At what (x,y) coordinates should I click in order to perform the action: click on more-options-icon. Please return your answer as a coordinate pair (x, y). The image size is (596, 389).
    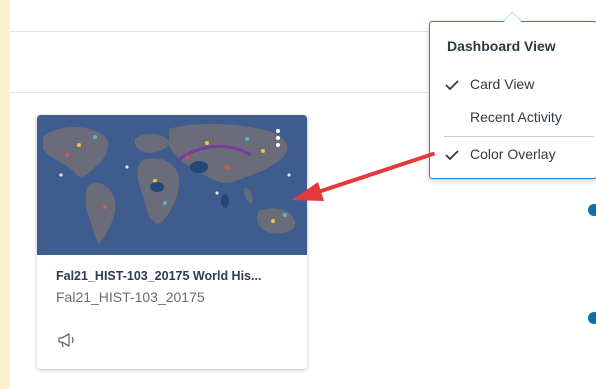
    Looking at the image, I should click on (278, 141).